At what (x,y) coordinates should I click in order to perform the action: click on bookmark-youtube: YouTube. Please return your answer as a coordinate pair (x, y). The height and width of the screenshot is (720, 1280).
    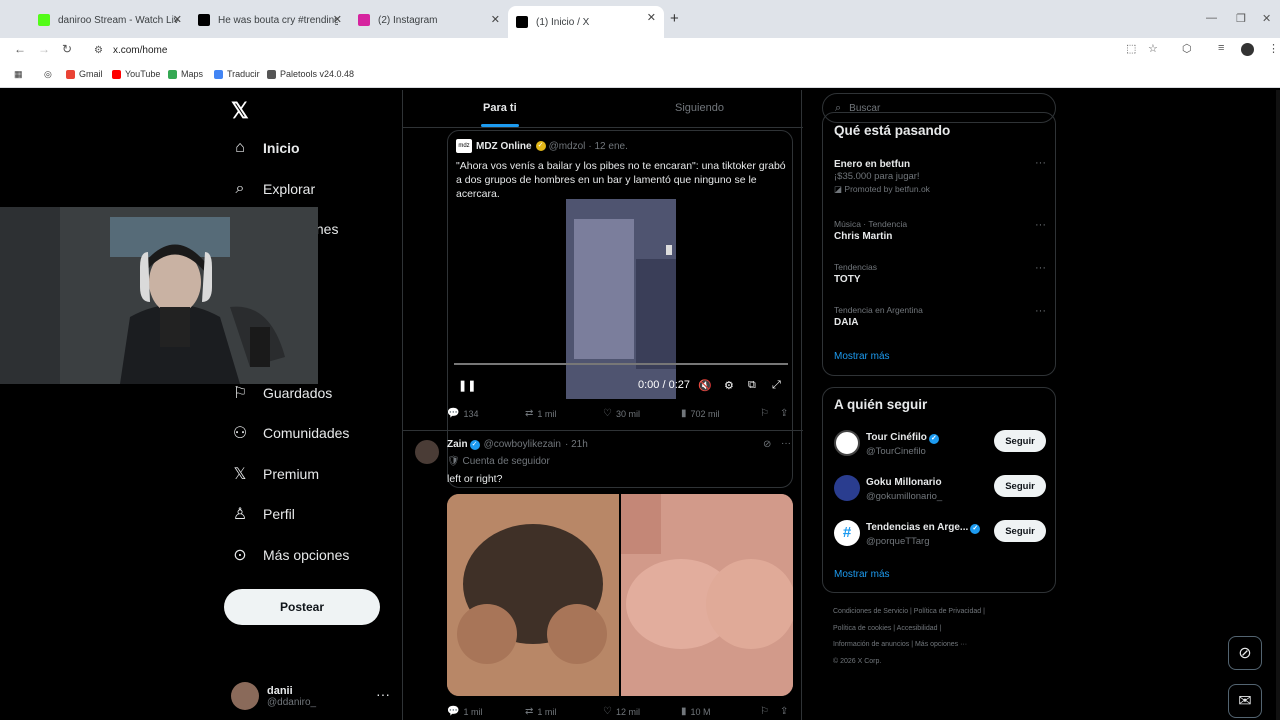
    Looking at the image, I should click on (136, 74).